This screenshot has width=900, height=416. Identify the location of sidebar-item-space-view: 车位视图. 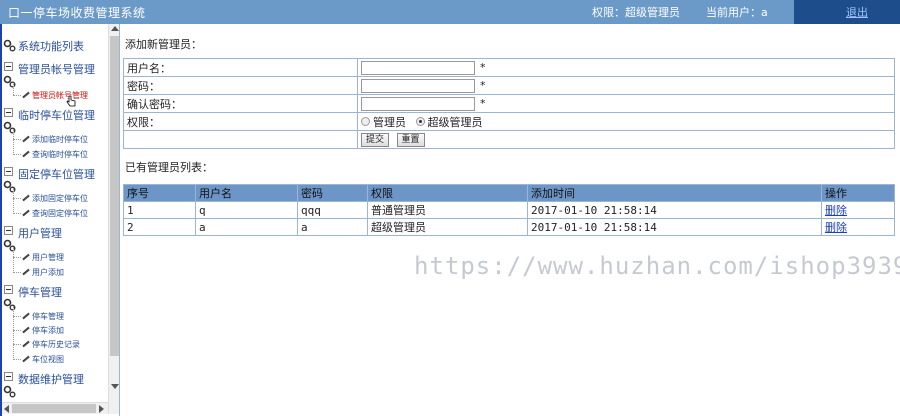
(43, 359).